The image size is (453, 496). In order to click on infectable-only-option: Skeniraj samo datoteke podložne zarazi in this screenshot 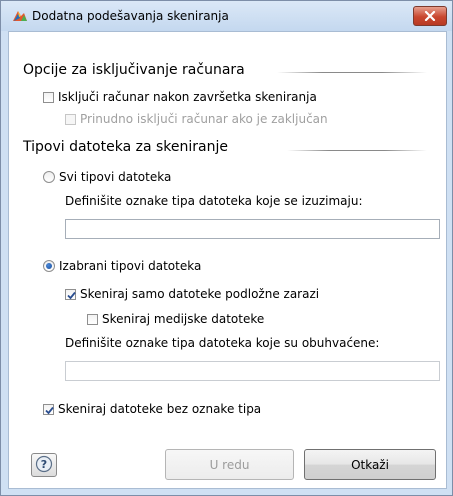, I will do `click(192, 294)`.